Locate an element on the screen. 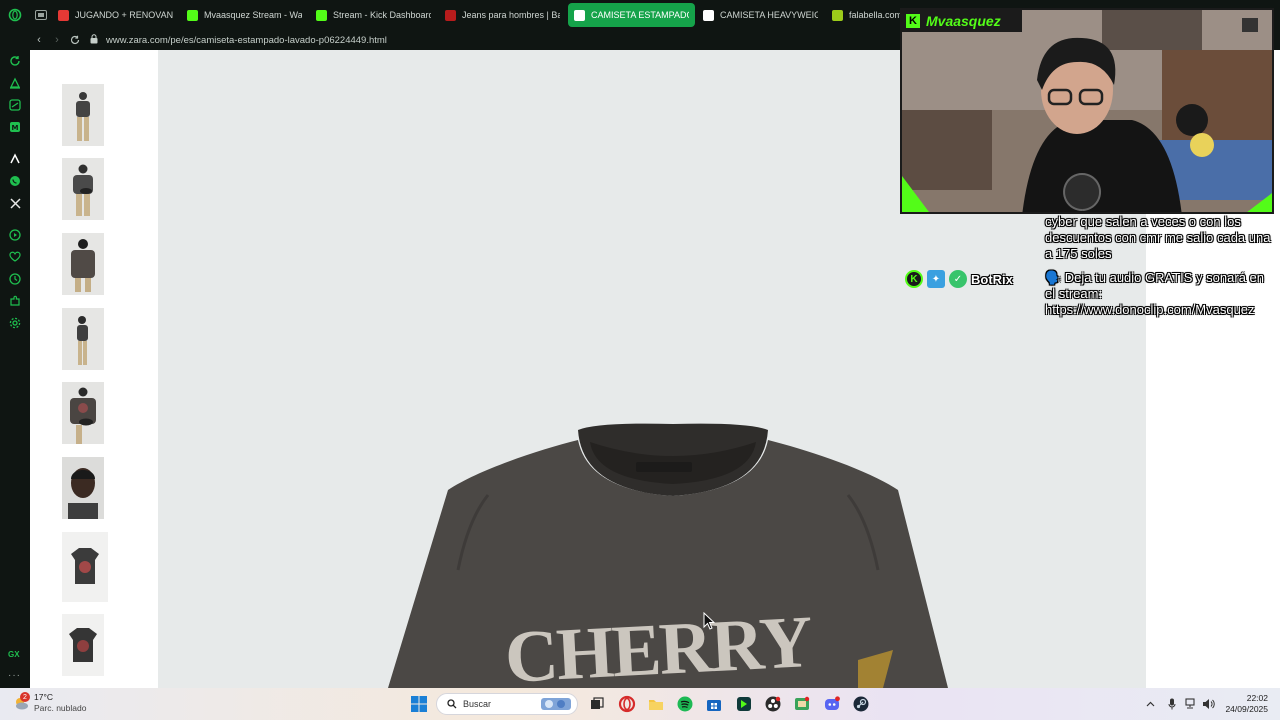  kick-studio-icon is located at coordinates (744, 704).